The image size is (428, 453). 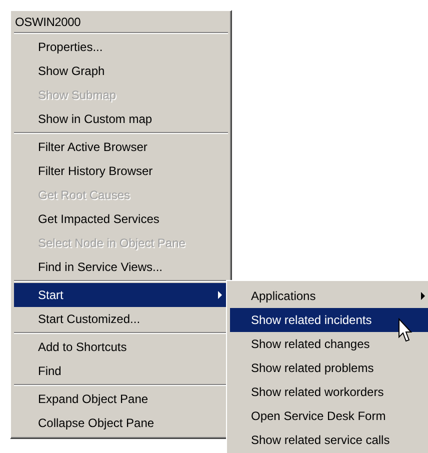 What do you see at coordinates (329, 344) in the screenshot?
I see `submenu-item: Show related changes` at bounding box center [329, 344].